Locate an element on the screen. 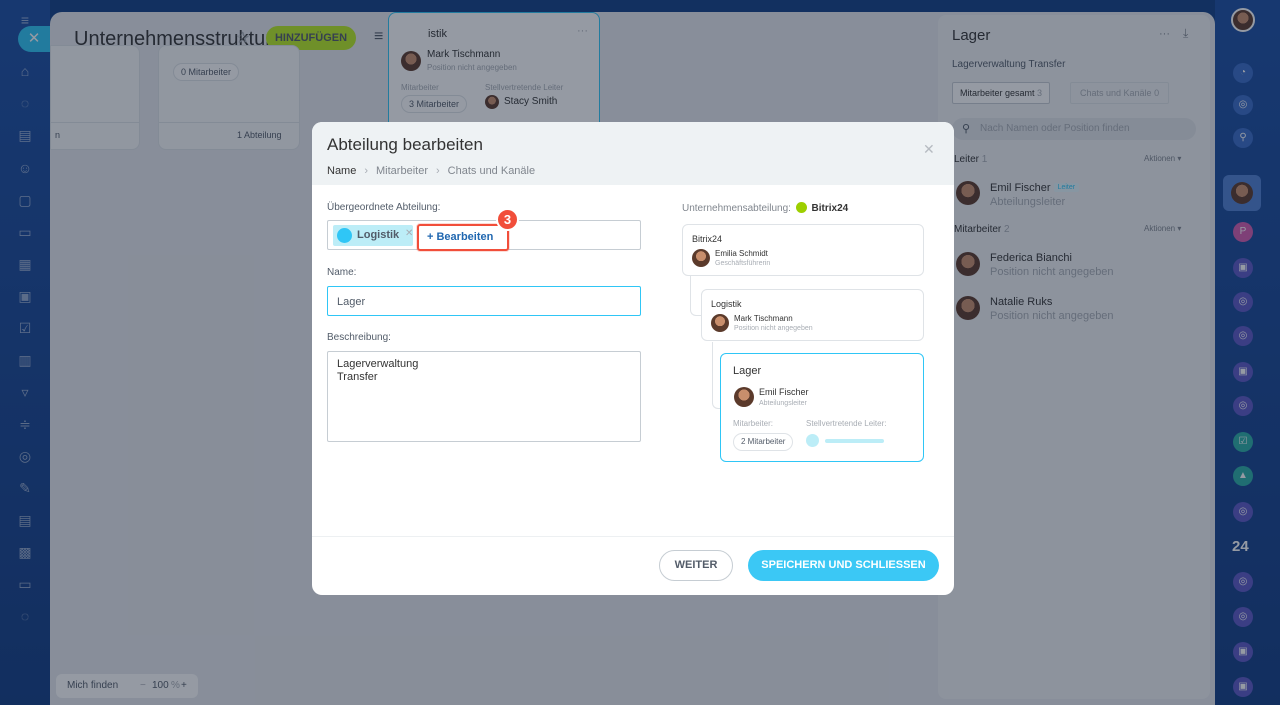  description-textarea: Lagerverwaltung Transfer is located at coordinates (484, 396).